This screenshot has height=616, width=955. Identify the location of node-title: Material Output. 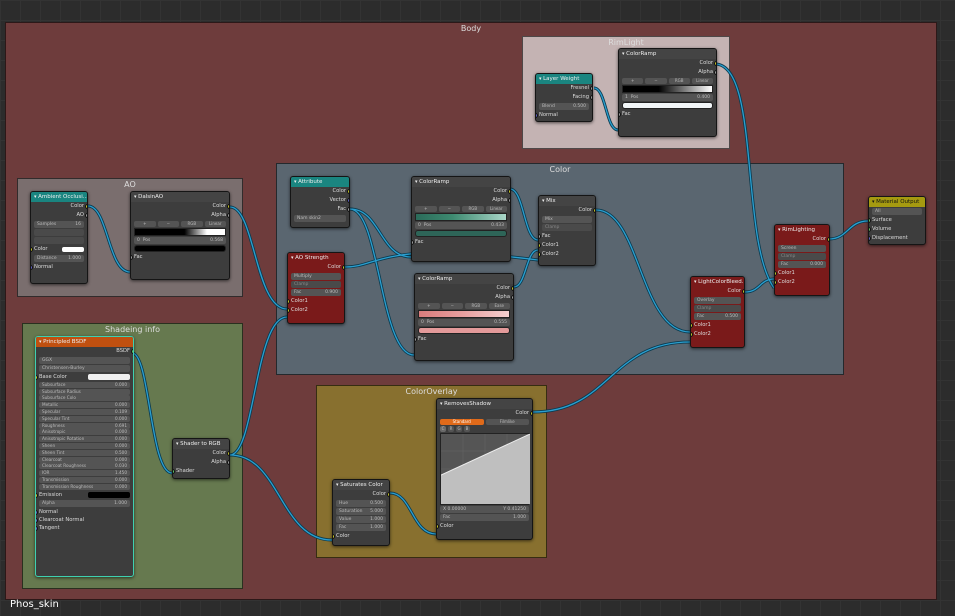
(897, 202).